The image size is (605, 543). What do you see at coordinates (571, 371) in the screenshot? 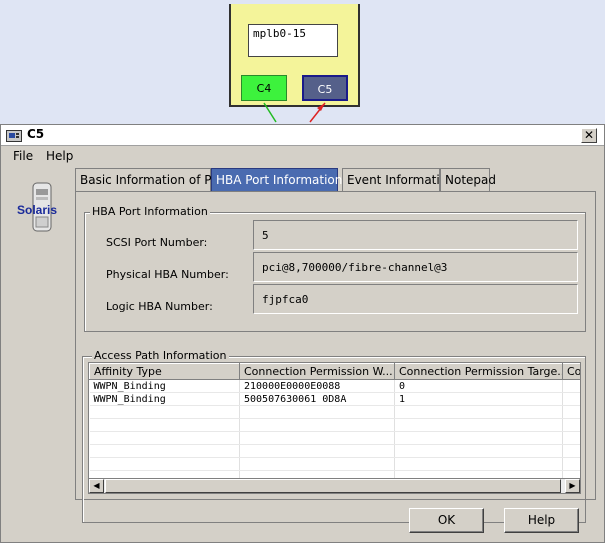
I see `column-header: Co` at bounding box center [571, 371].